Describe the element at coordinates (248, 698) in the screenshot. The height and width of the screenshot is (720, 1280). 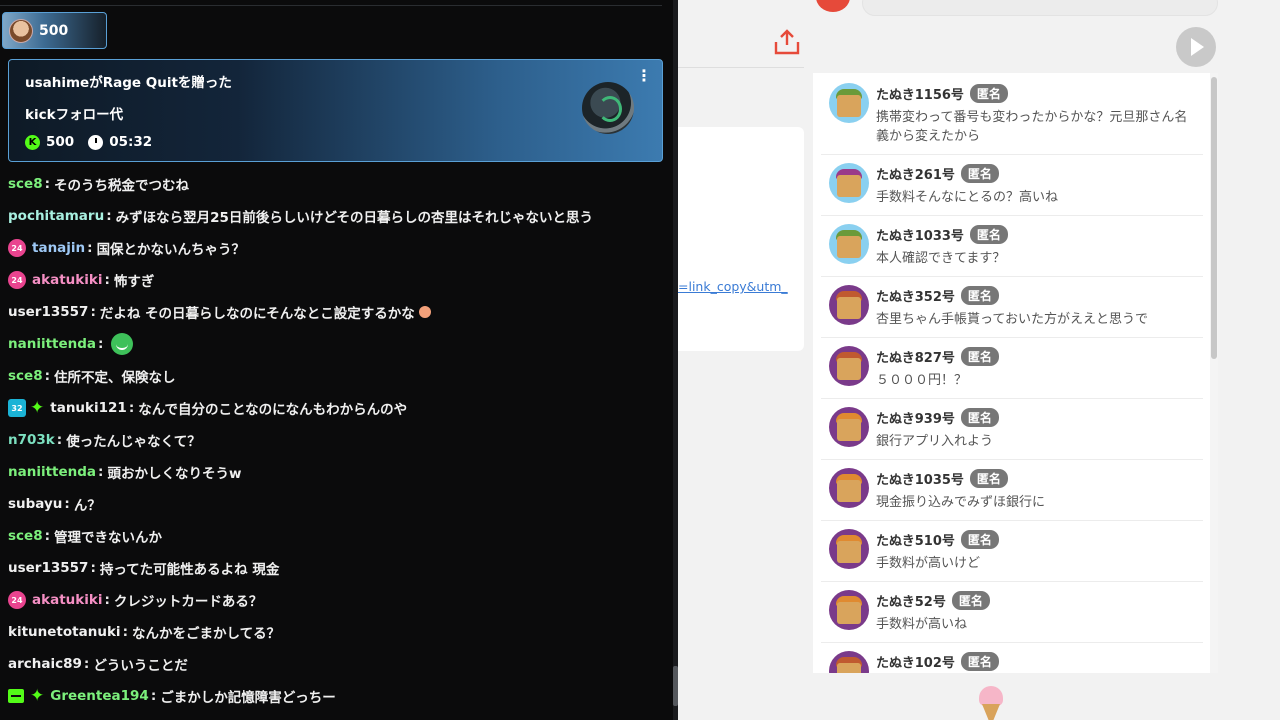
I see `chat-text: ごまかしか記憶障害どっちー` at that location.